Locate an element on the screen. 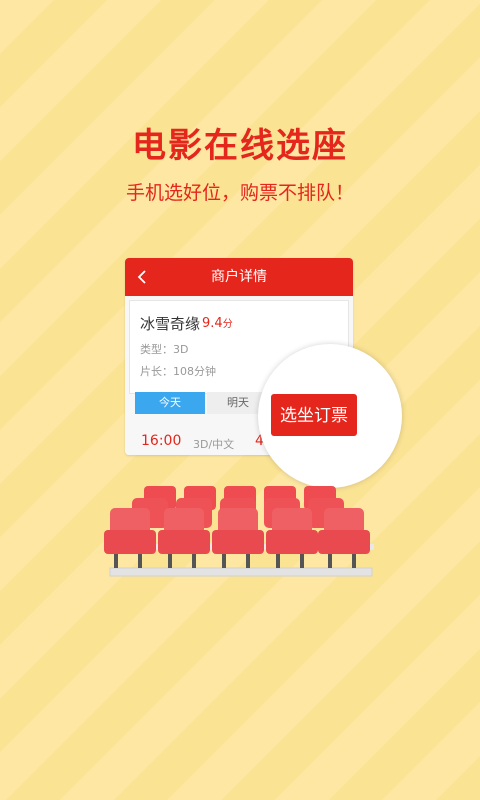 The height and width of the screenshot is (800, 480). cinema-seats-illustration is located at coordinates (239, 531).